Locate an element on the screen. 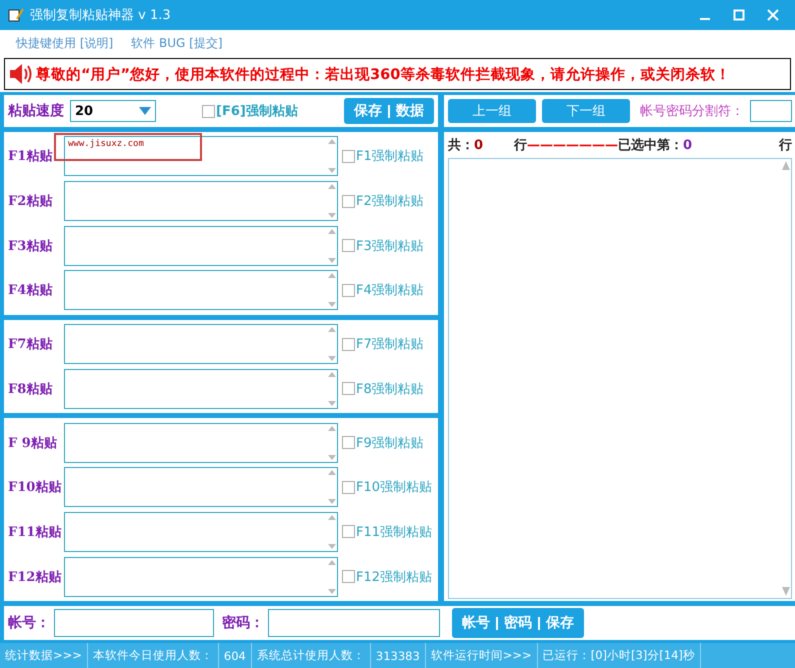  status-text: 已运行：[0]小时[3]分[14]秒 is located at coordinates (619, 655).